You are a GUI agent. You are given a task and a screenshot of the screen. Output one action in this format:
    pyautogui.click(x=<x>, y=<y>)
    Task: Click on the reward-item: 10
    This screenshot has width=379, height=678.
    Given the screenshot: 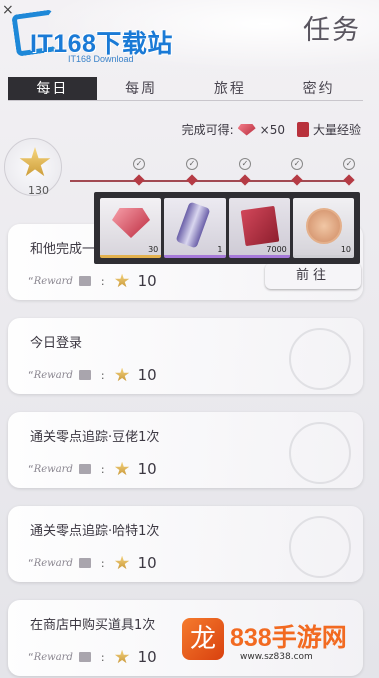 What is the action you would take?
    pyautogui.click(x=323, y=228)
    